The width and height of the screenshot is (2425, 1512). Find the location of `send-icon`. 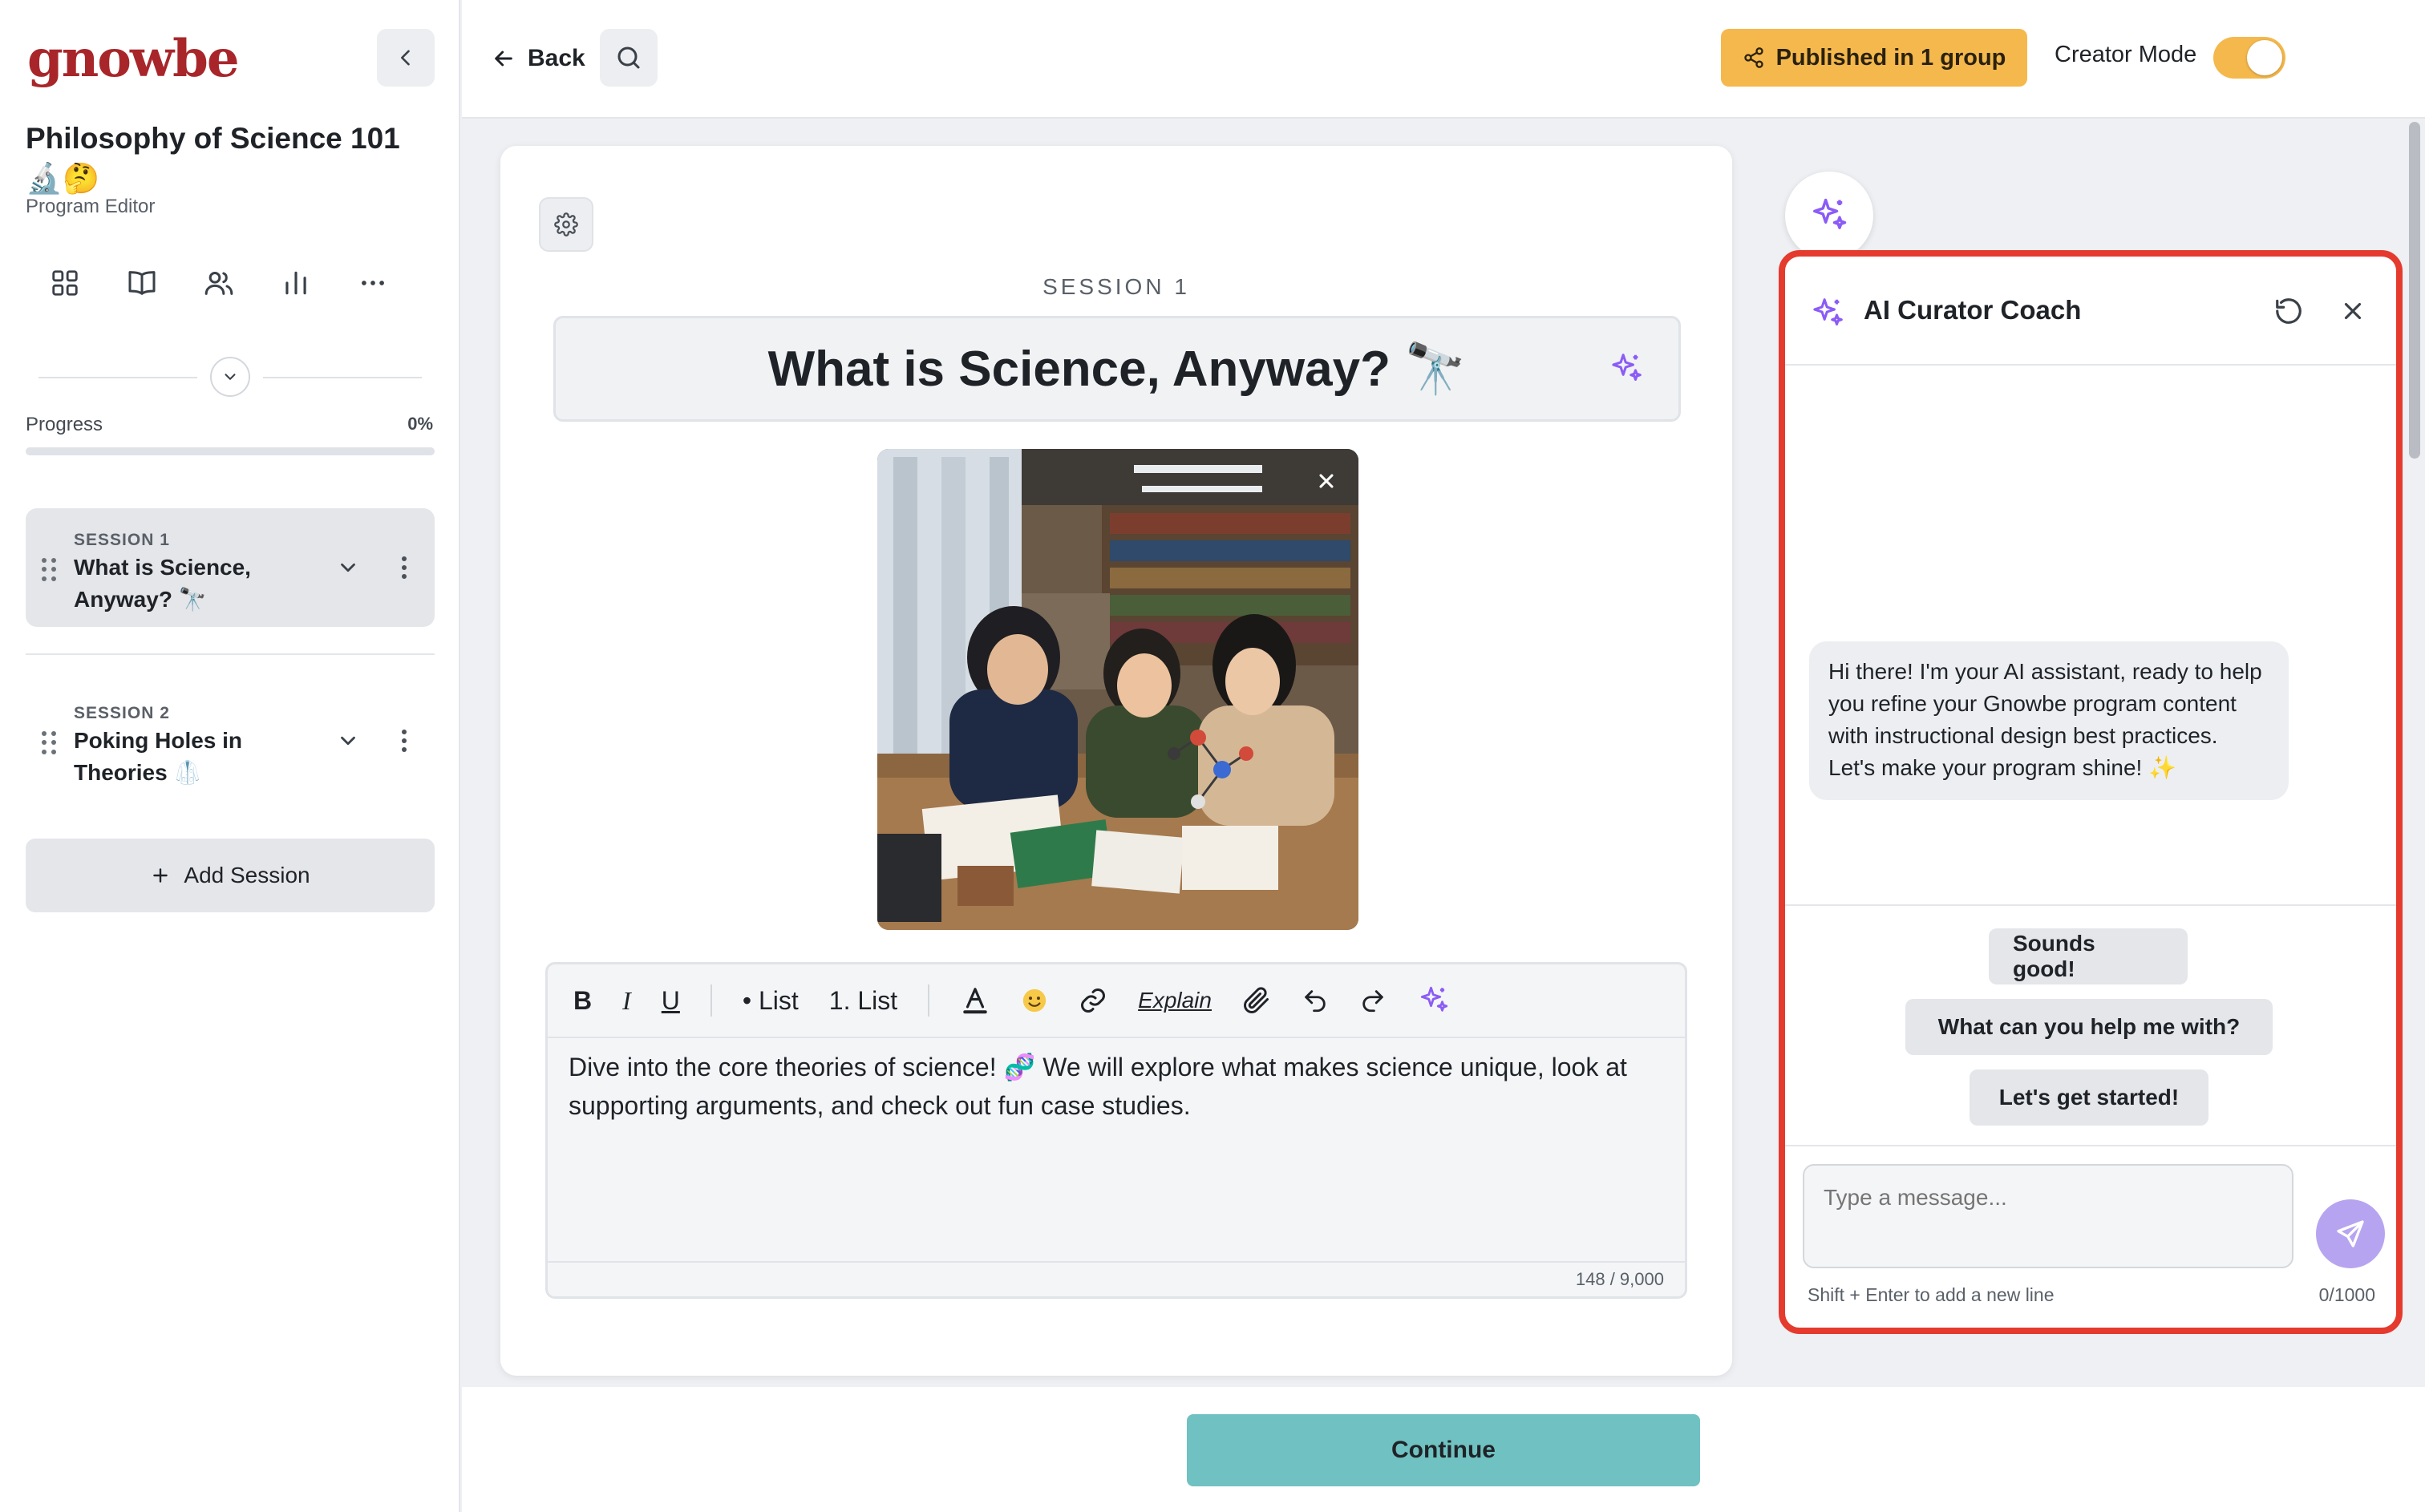

send-icon is located at coordinates (2350, 1234).